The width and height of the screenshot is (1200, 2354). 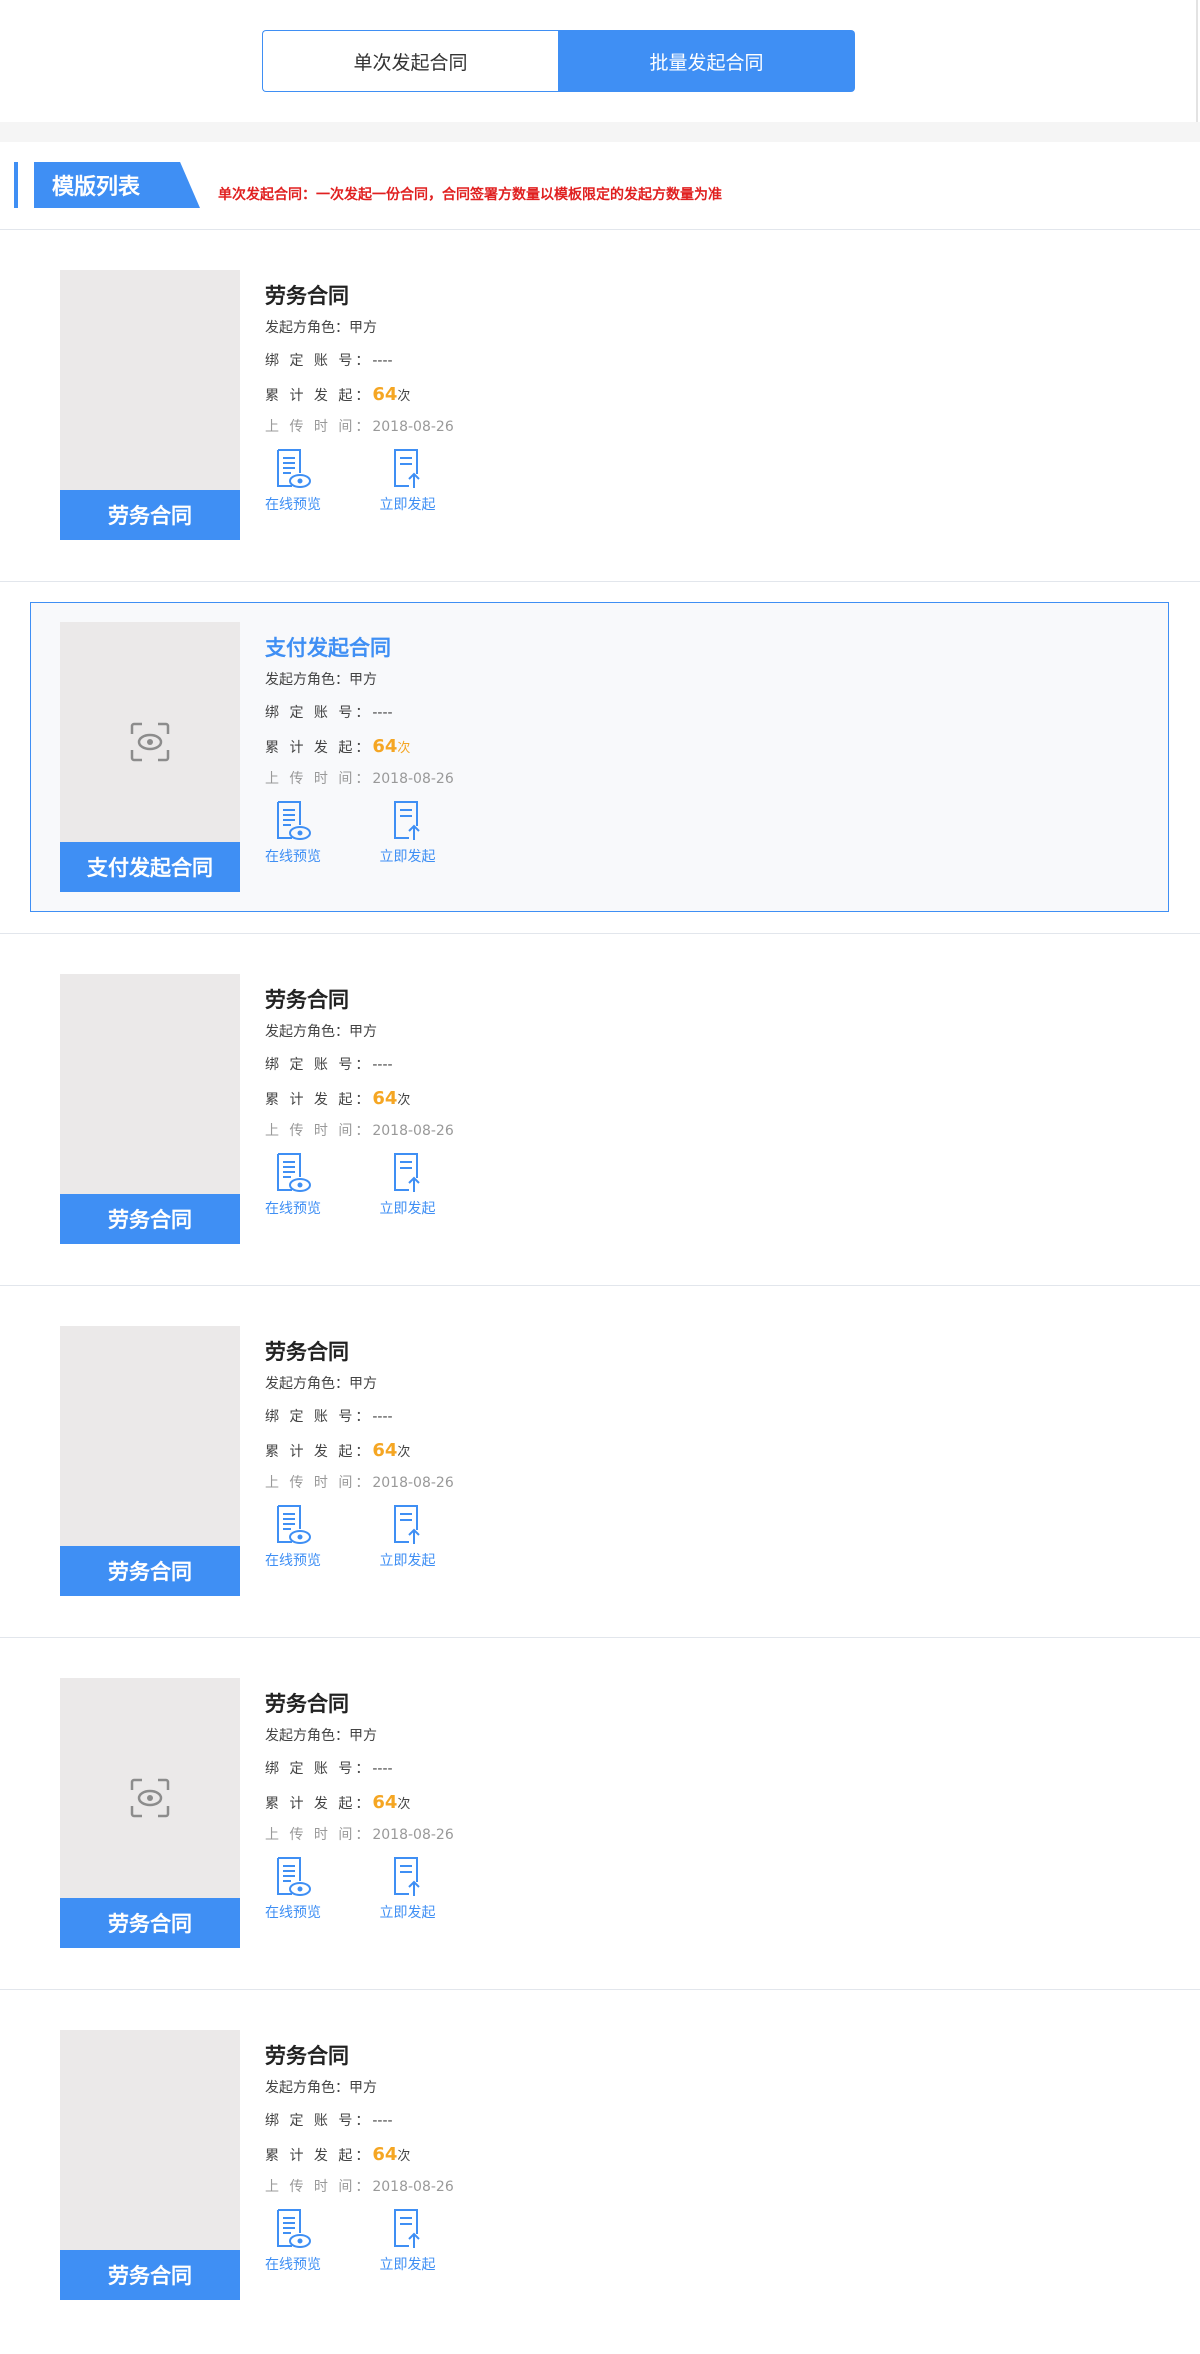 I want to click on template-thumbnail: 支付发起合同, so click(x=150, y=757).